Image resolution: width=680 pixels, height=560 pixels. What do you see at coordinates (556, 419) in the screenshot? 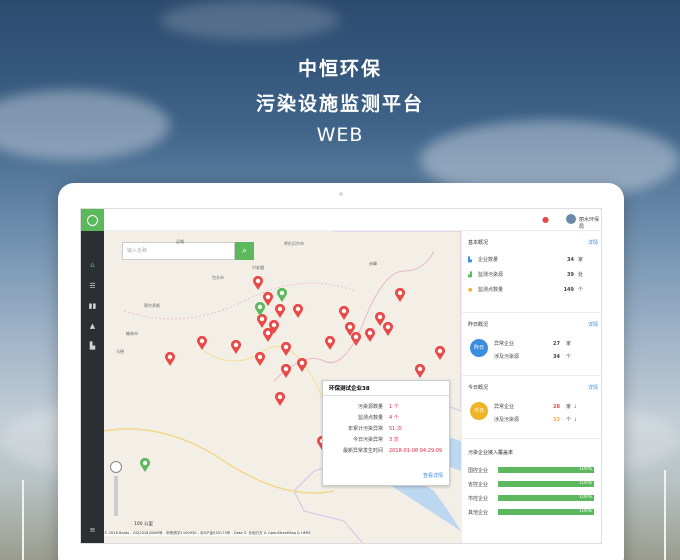
I see `stat-value: 33` at bounding box center [556, 419].